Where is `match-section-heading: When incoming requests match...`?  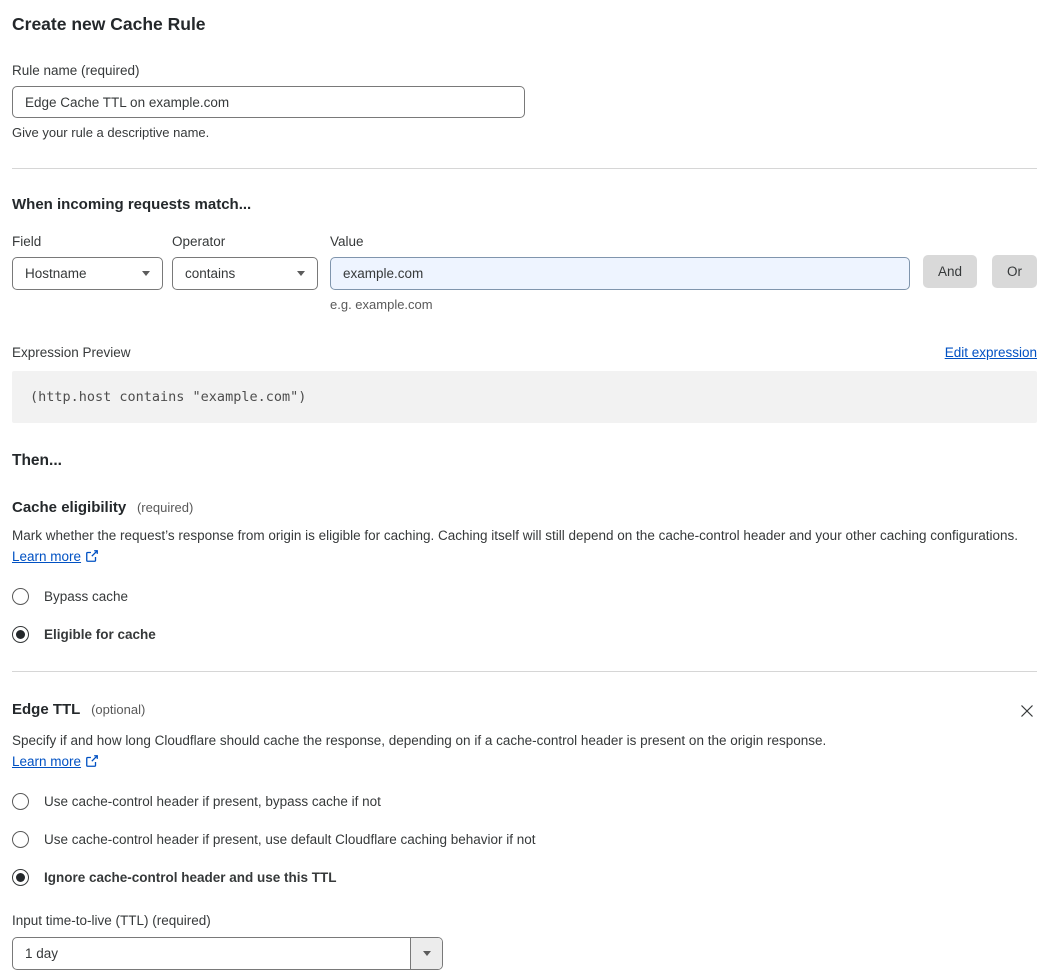
match-section-heading: When incoming requests match... is located at coordinates (132, 204).